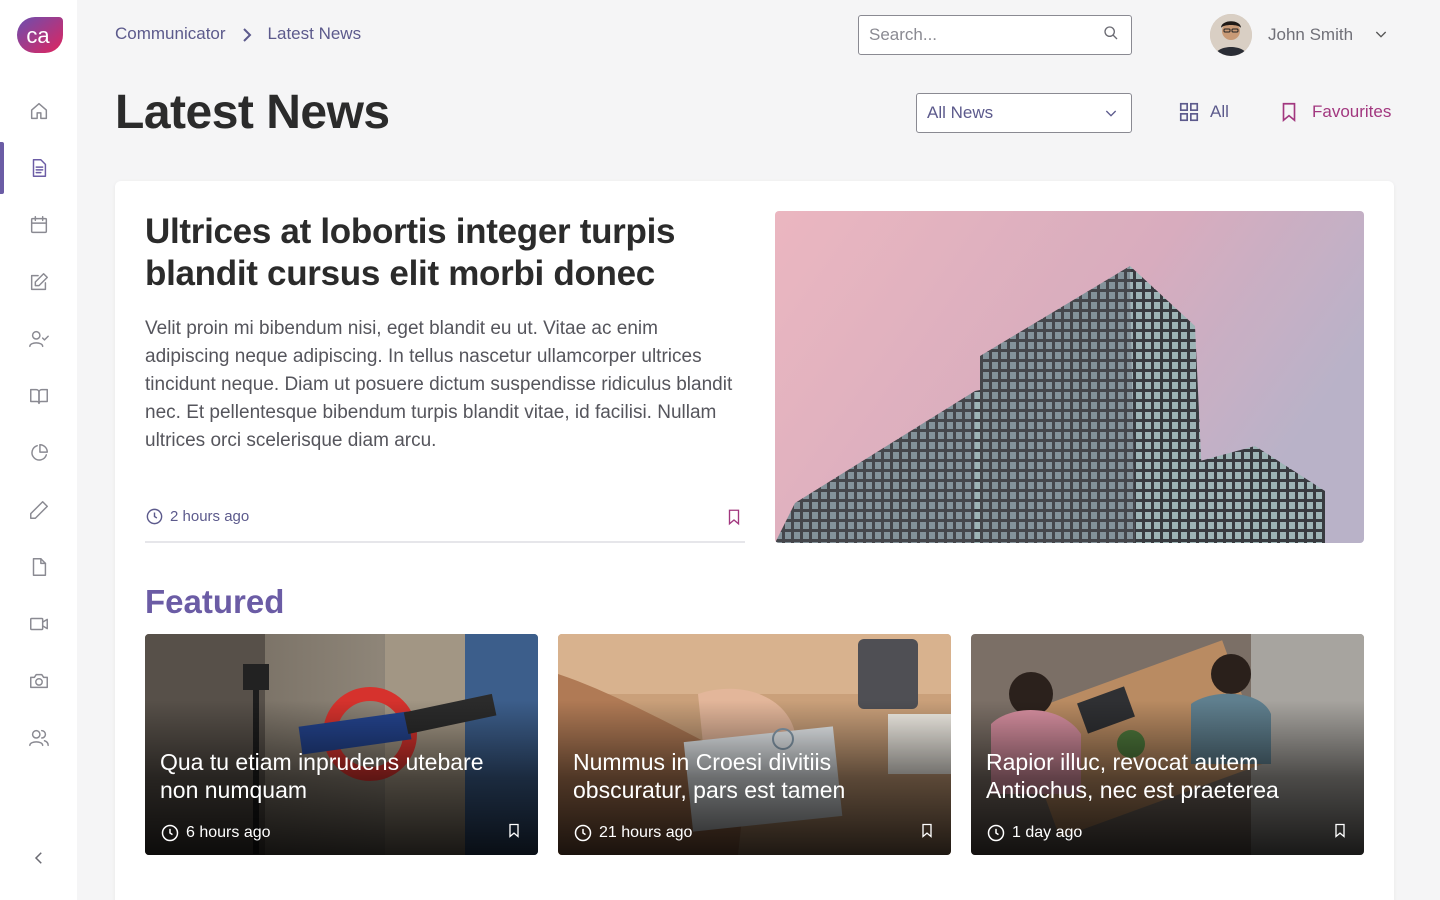 This screenshot has width=1440, height=900. I want to click on sidebar-item-users, so click(38, 738).